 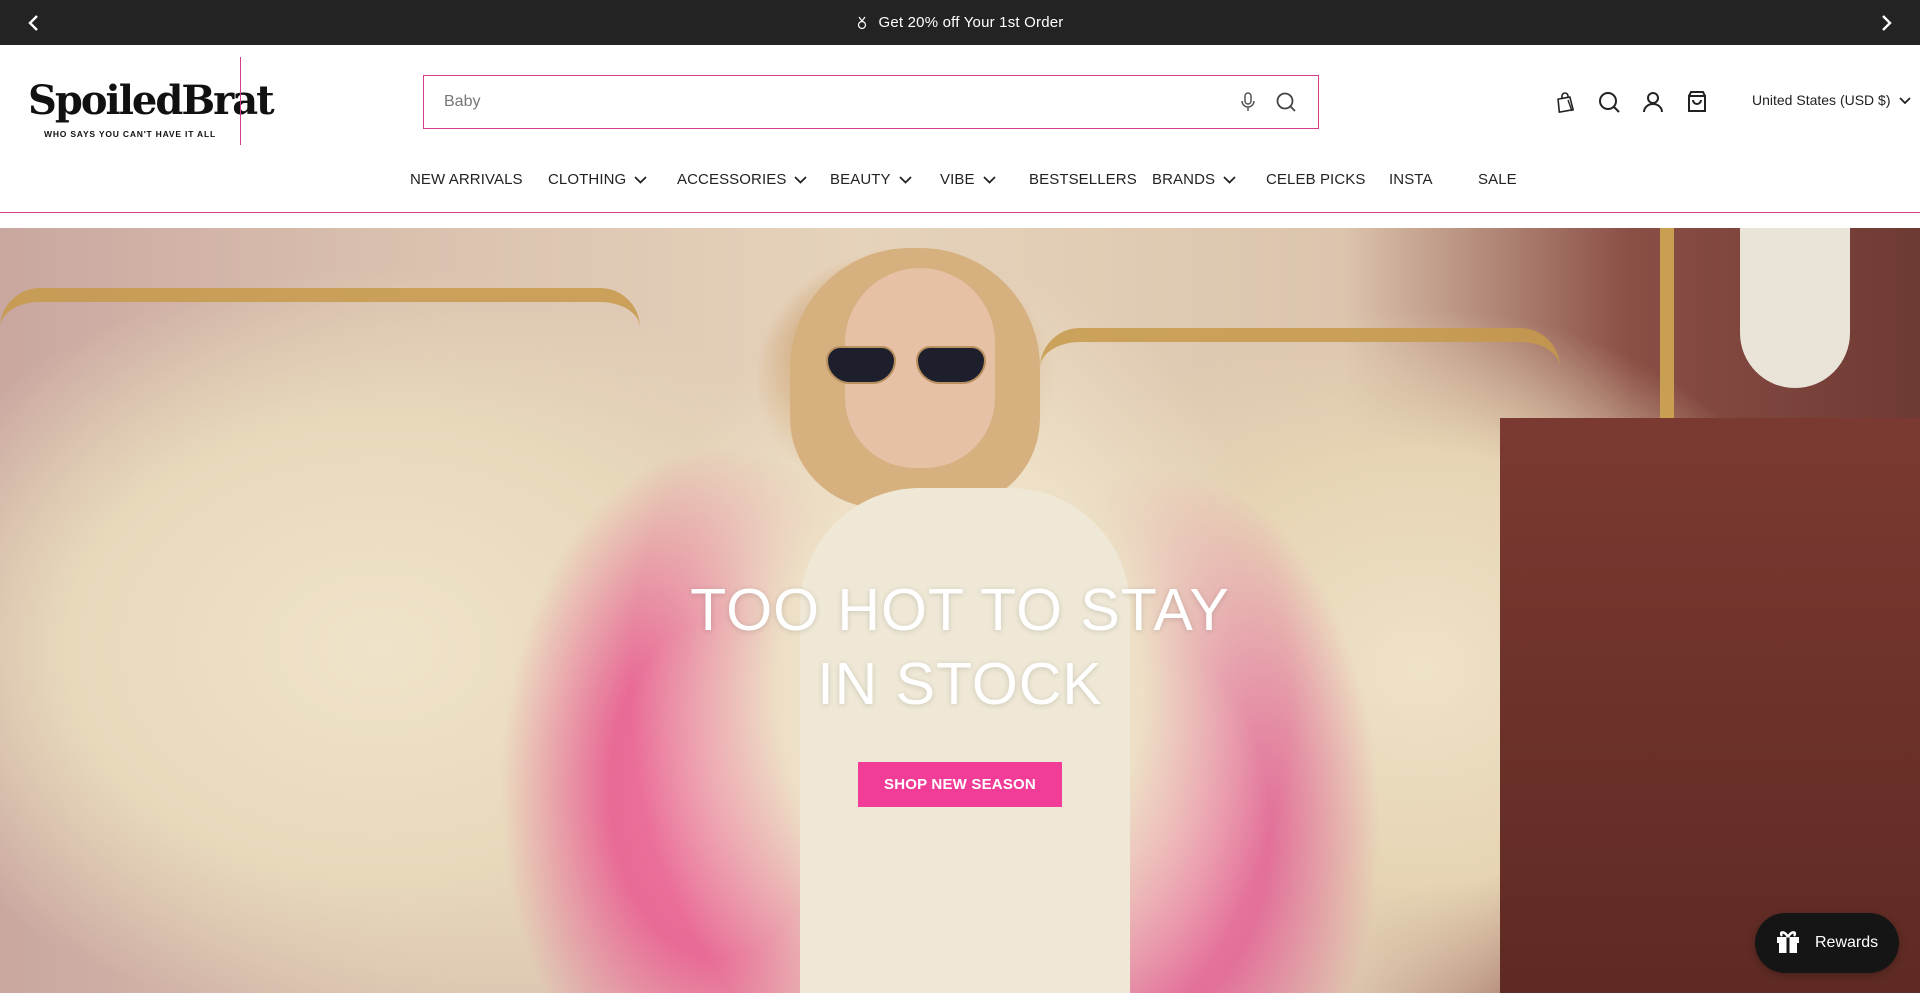 What do you see at coordinates (1565, 102) in the screenshot?
I see `wishlist-bag-icon` at bounding box center [1565, 102].